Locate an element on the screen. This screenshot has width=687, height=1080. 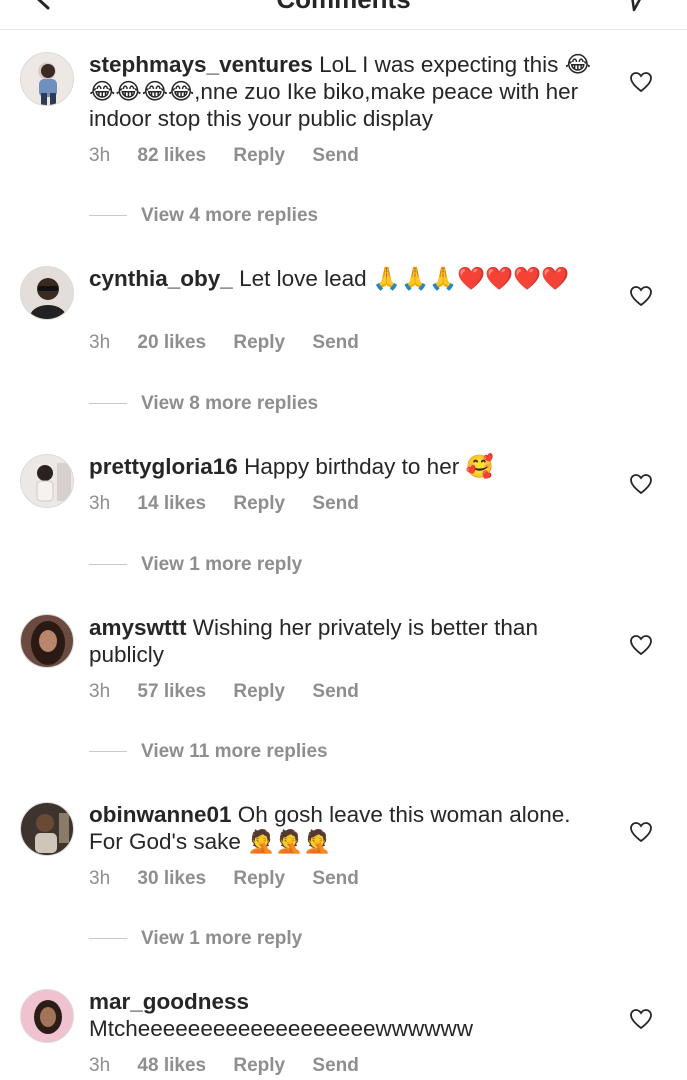
comment-username: cynthia_oby_ is located at coordinates (161, 278).